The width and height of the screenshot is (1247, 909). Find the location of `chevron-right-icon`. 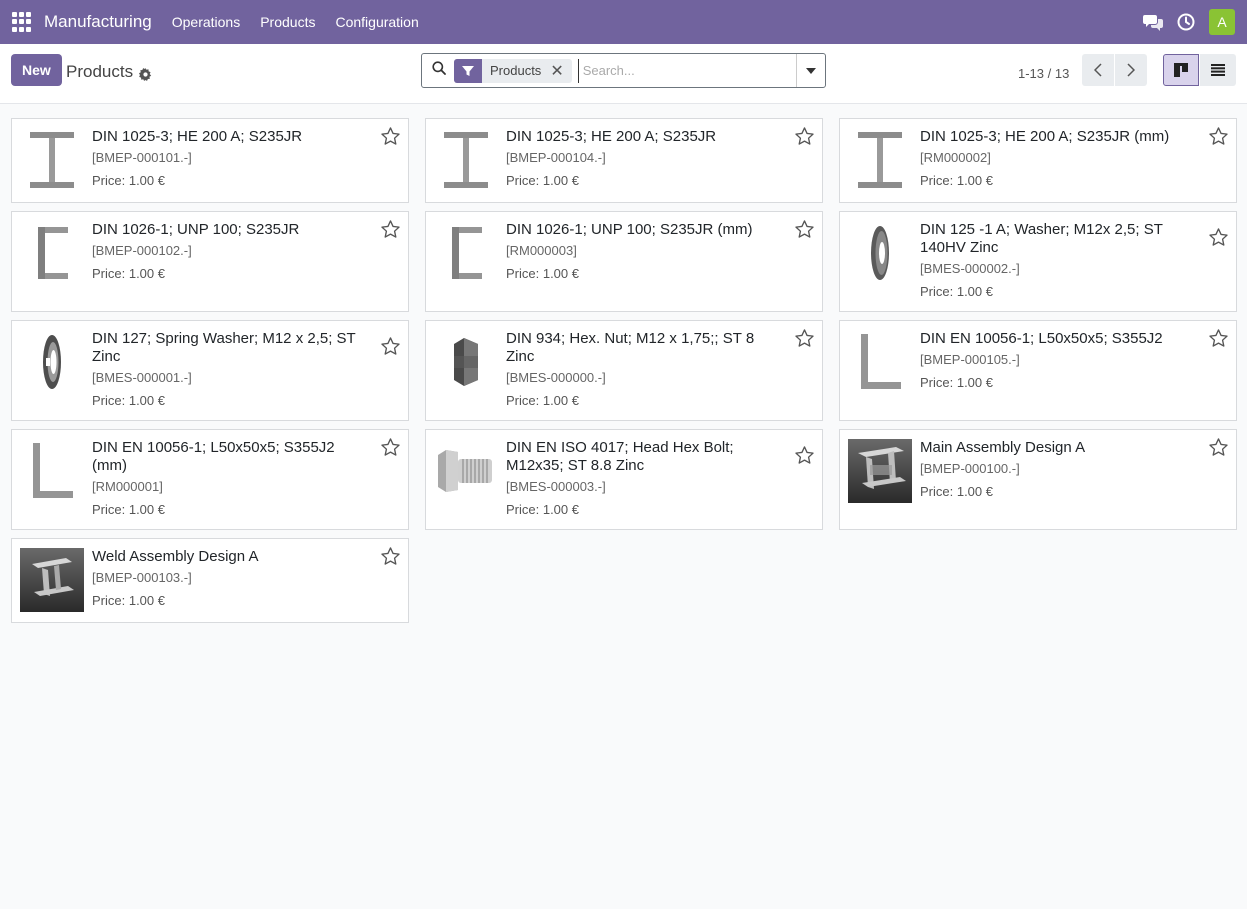

chevron-right-icon is located at coordinates (1131, 70).